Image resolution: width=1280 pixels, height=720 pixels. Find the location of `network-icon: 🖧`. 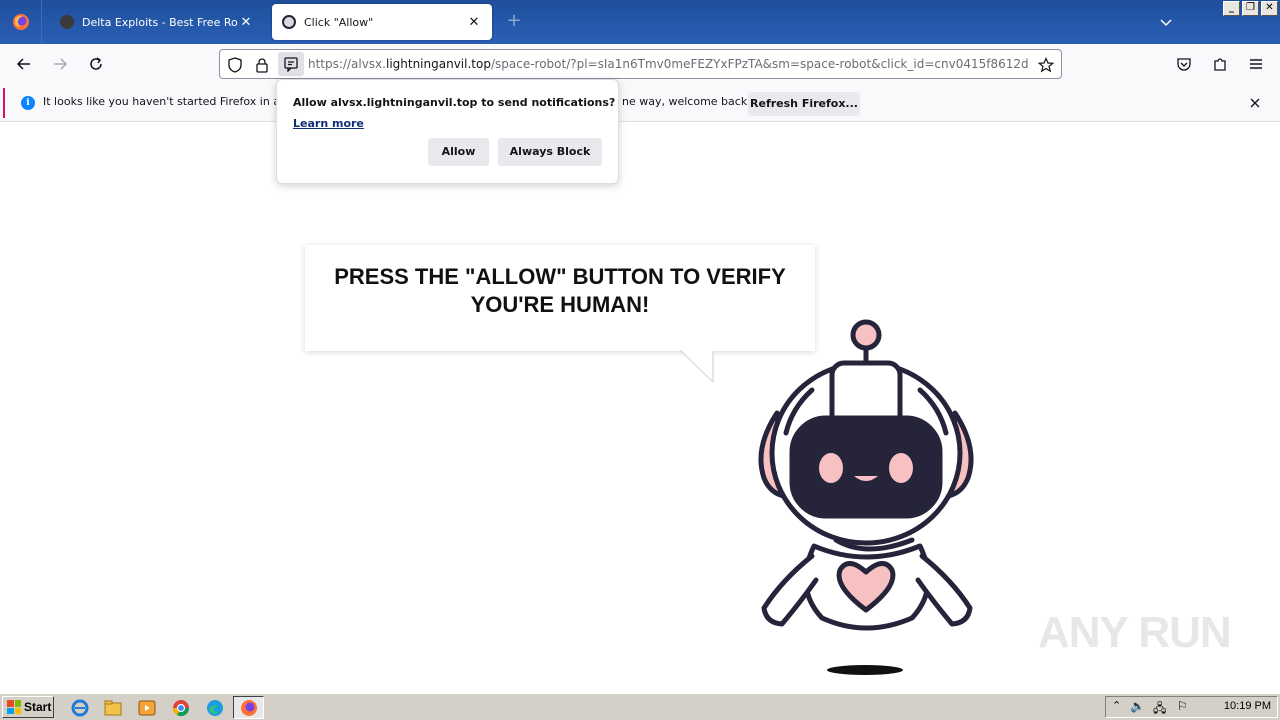

network-icon: 🖧 is located at coordinates (1159, 709).